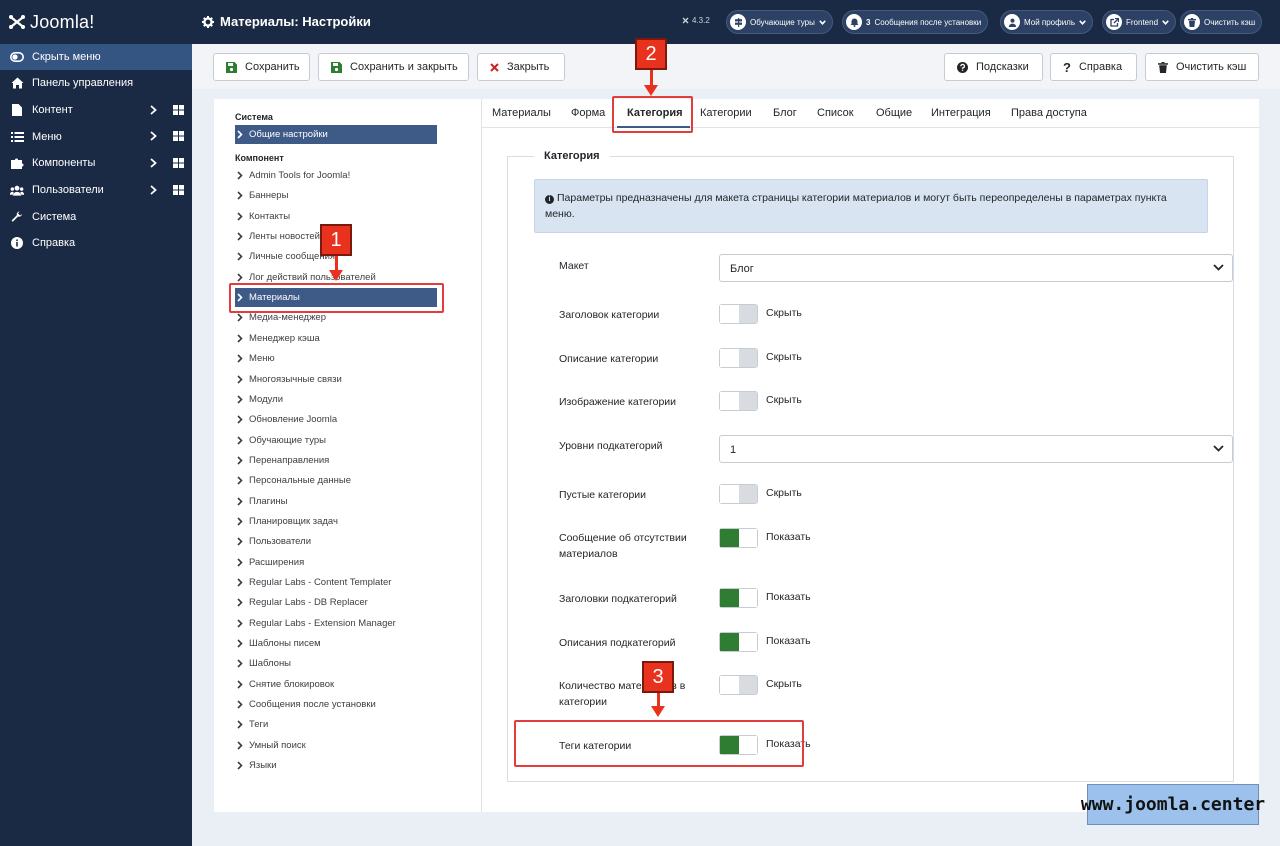 This screenshot has width=1280, height=846. Describe the element at coordinates (976, 268) in the screenshot. I see `layout-select: Блог` at that location.